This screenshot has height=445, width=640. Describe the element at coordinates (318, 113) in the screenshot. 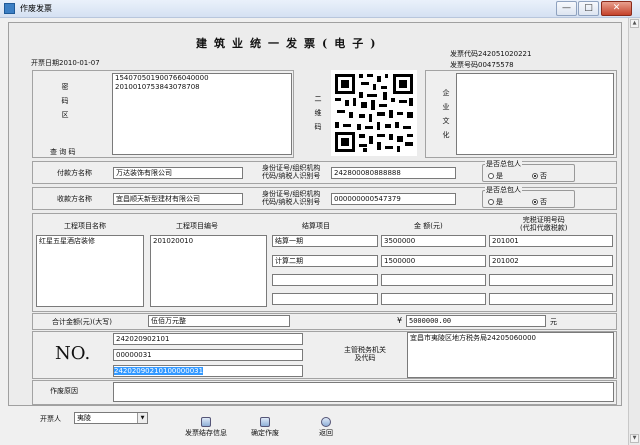

I see `qr-label: 二维码` at that location.